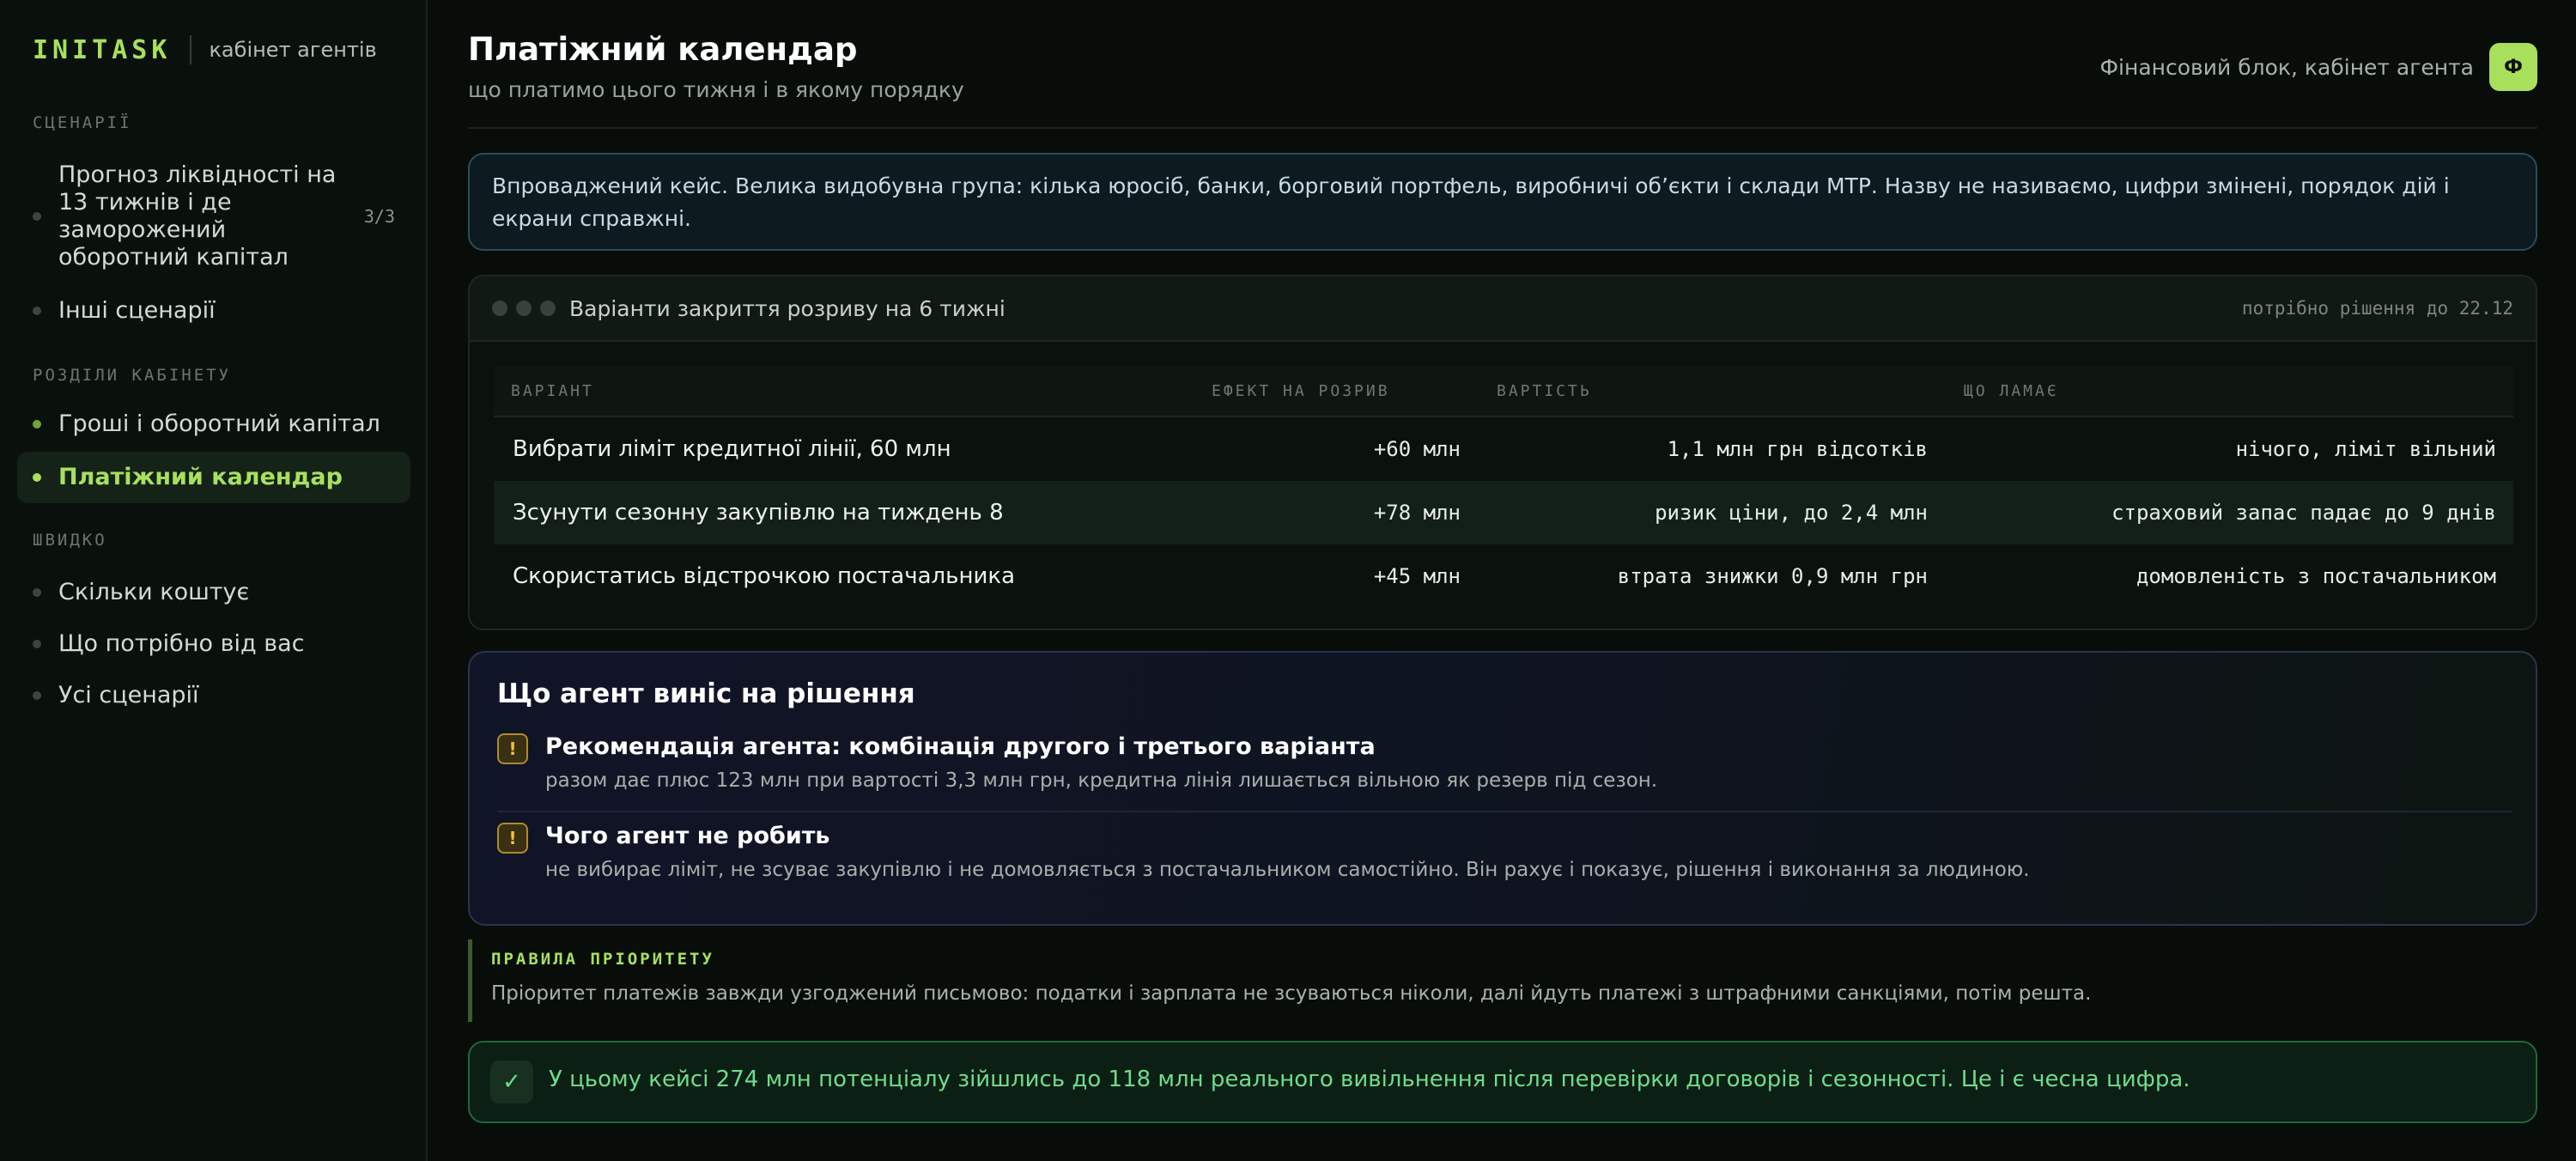 The height and width of the screenshot is (1161, 2576). Describe the element at coordinates (1301, 390) in the screenshot. I see `column-header-effect: ЕФЕКТ НА РОЗРИВ` at that location.